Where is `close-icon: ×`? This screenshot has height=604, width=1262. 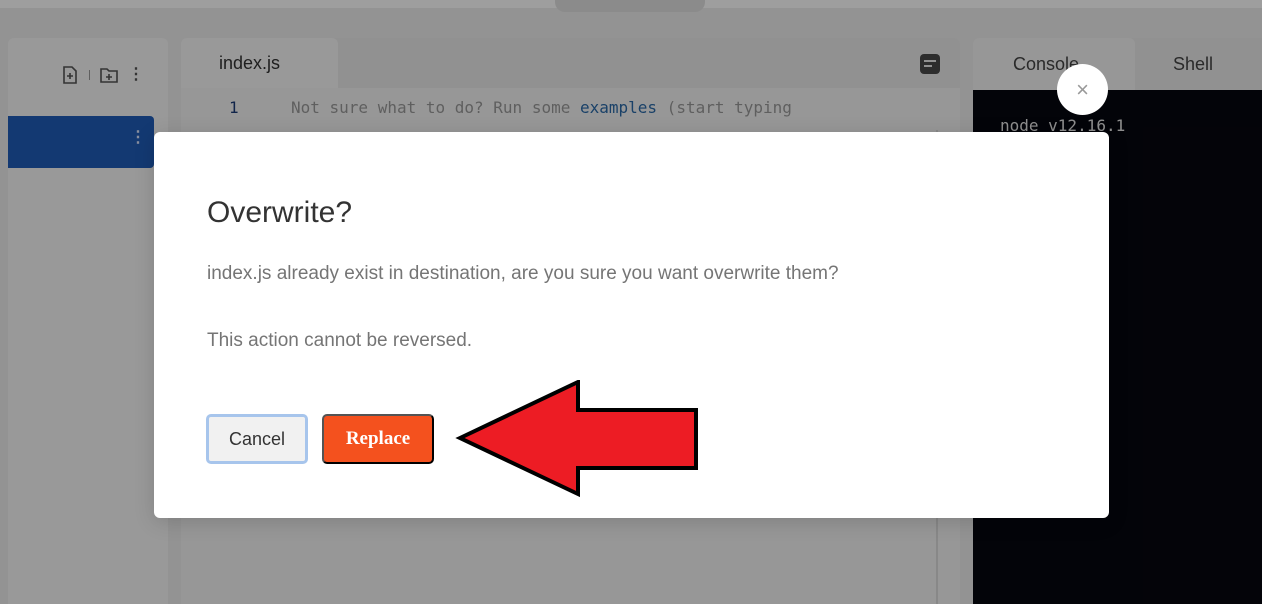 close-icon: × is located at coordinates (1082, 89).